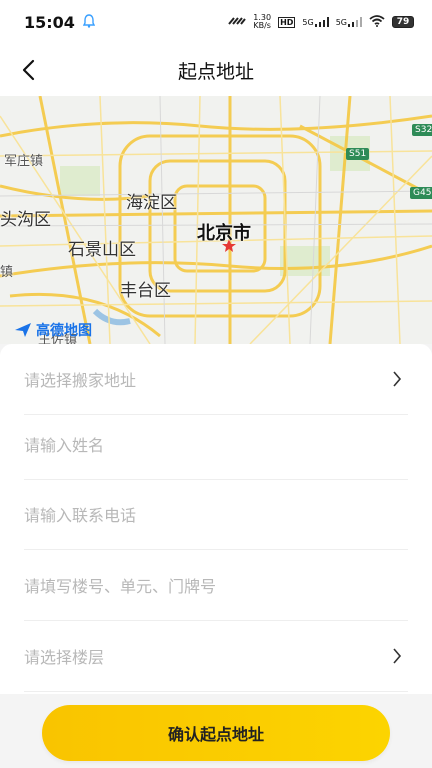  What do you see at coordinates (262, 21) in the screenshot?
I see `network-speed: 1.30 KB/s` at bounding box center [262, 21].